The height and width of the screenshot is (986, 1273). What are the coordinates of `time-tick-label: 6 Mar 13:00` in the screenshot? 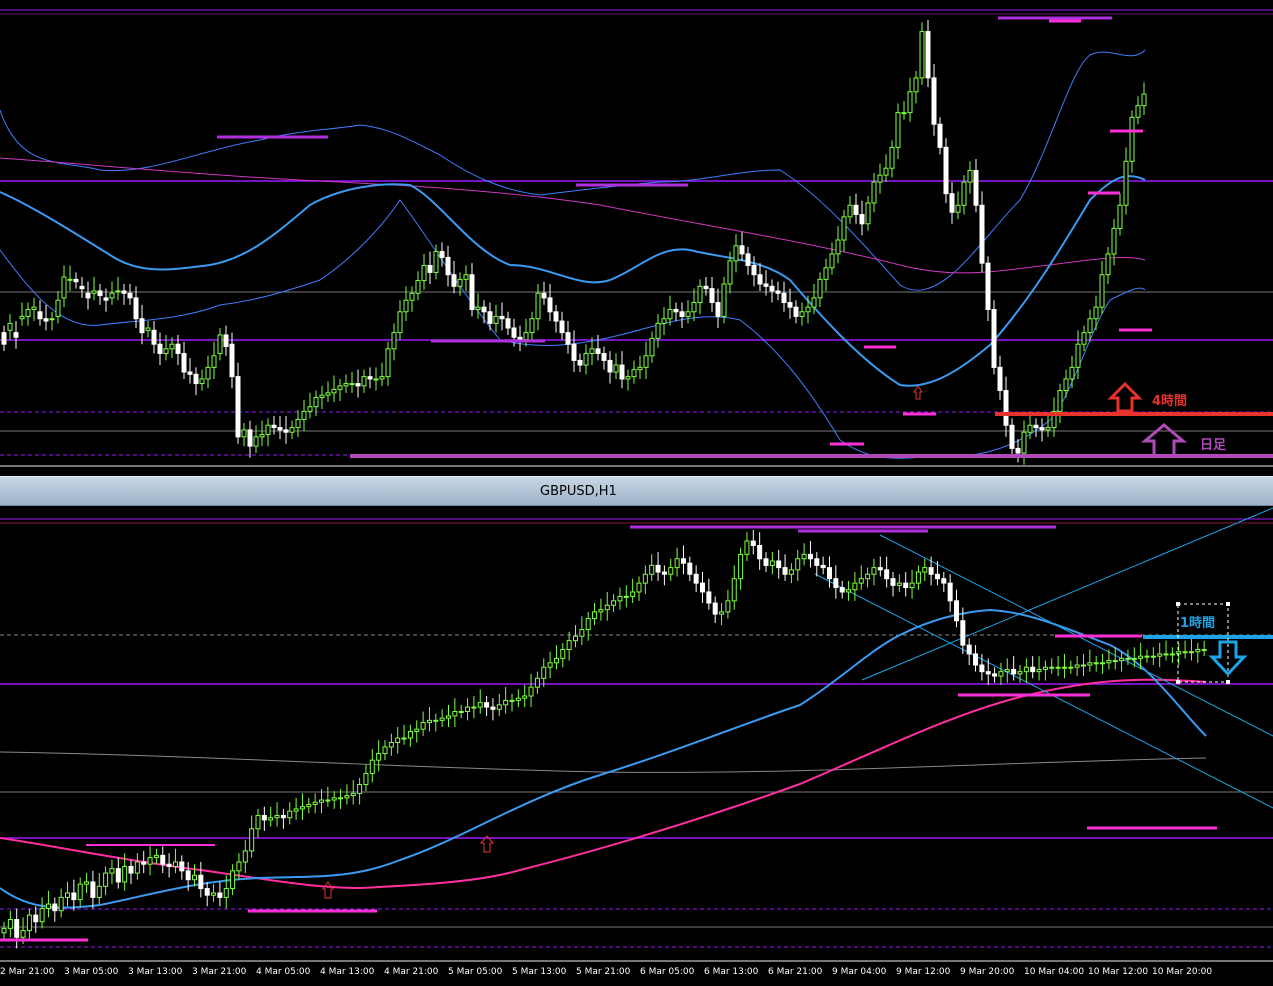 It's located at (731, 972).